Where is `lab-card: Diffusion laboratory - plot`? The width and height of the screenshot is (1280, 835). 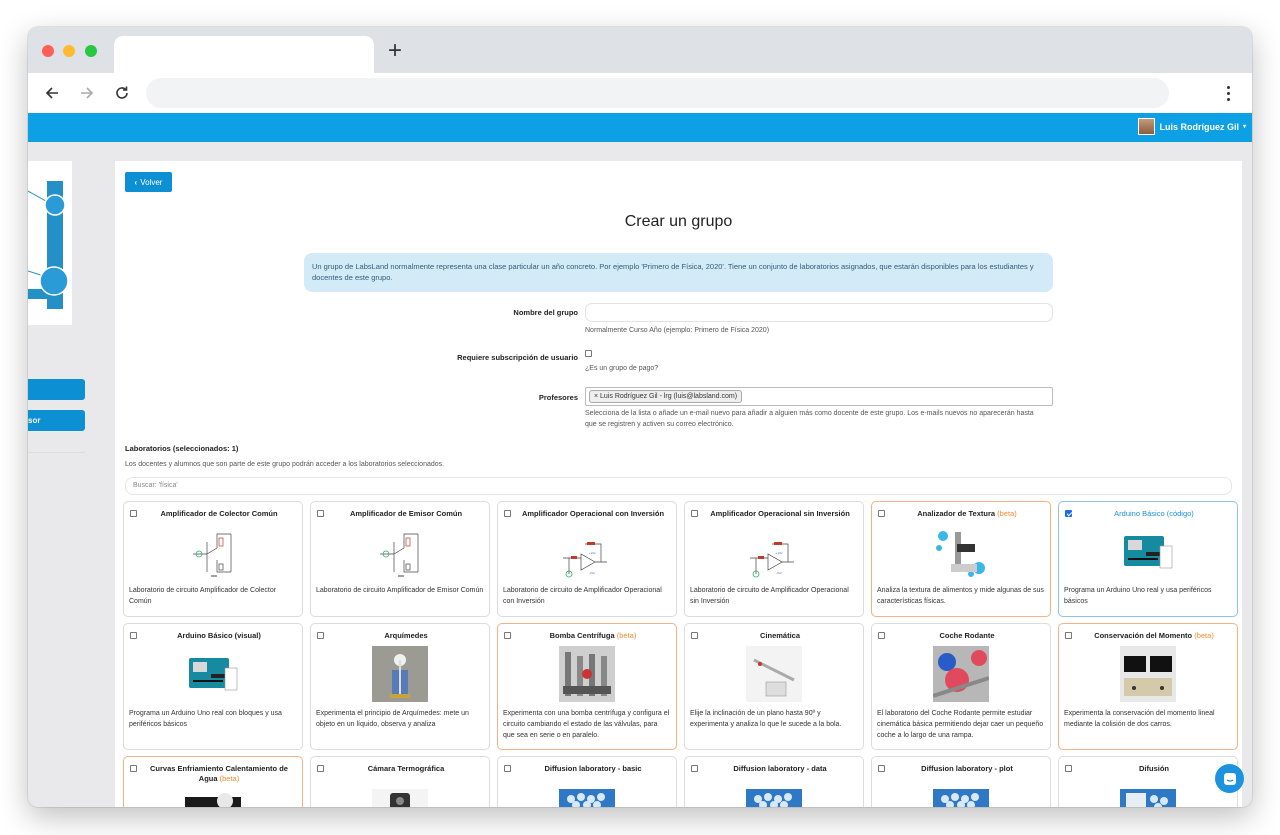
lab-card: Diffusion laboratory - plot is located at coordinates (961, 781).